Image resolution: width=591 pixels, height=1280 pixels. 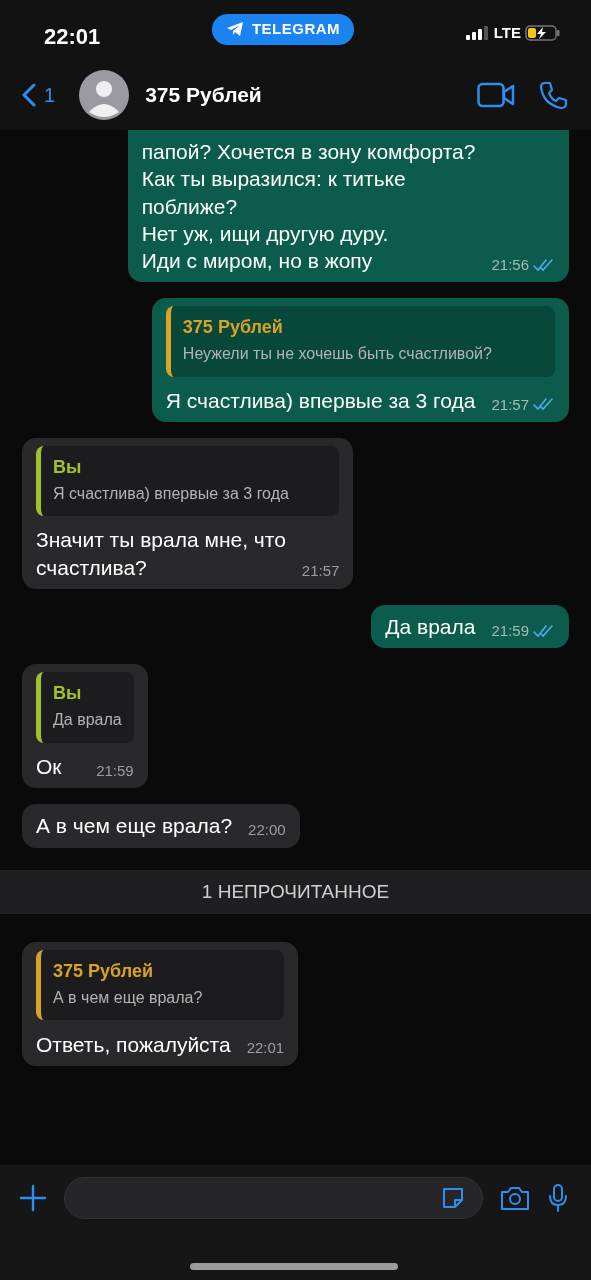 What do you see at coordinates (337, 353) in the screenshot?
I see `quote-text: Неужели ты не хочешь быть счастливой?` at bounding box center [337, 353].